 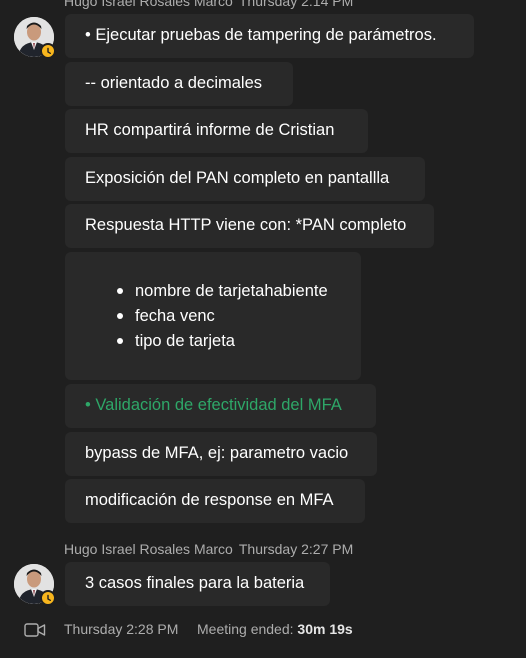 What do you see at coordinates (325, 629) in the screenshot?
I see `meeting-duration: 30m 19s` at bounding box center [325, 629].